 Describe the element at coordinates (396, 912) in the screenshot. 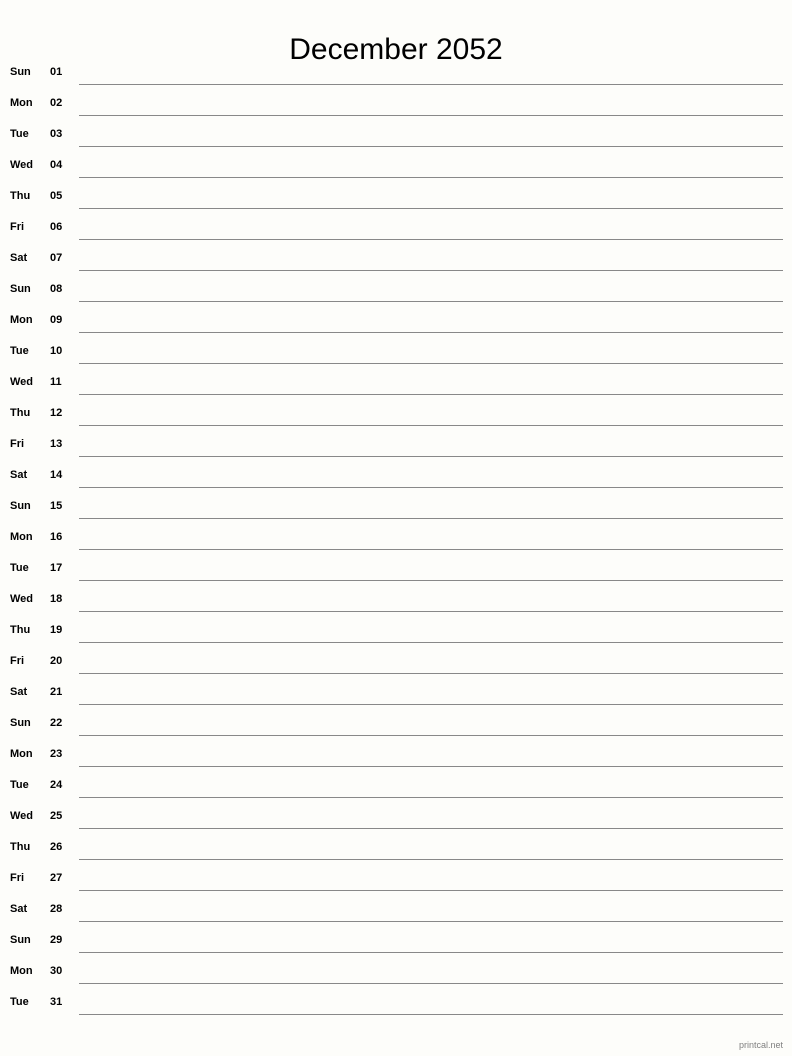

I see `day-row: Sat 28` at that location.